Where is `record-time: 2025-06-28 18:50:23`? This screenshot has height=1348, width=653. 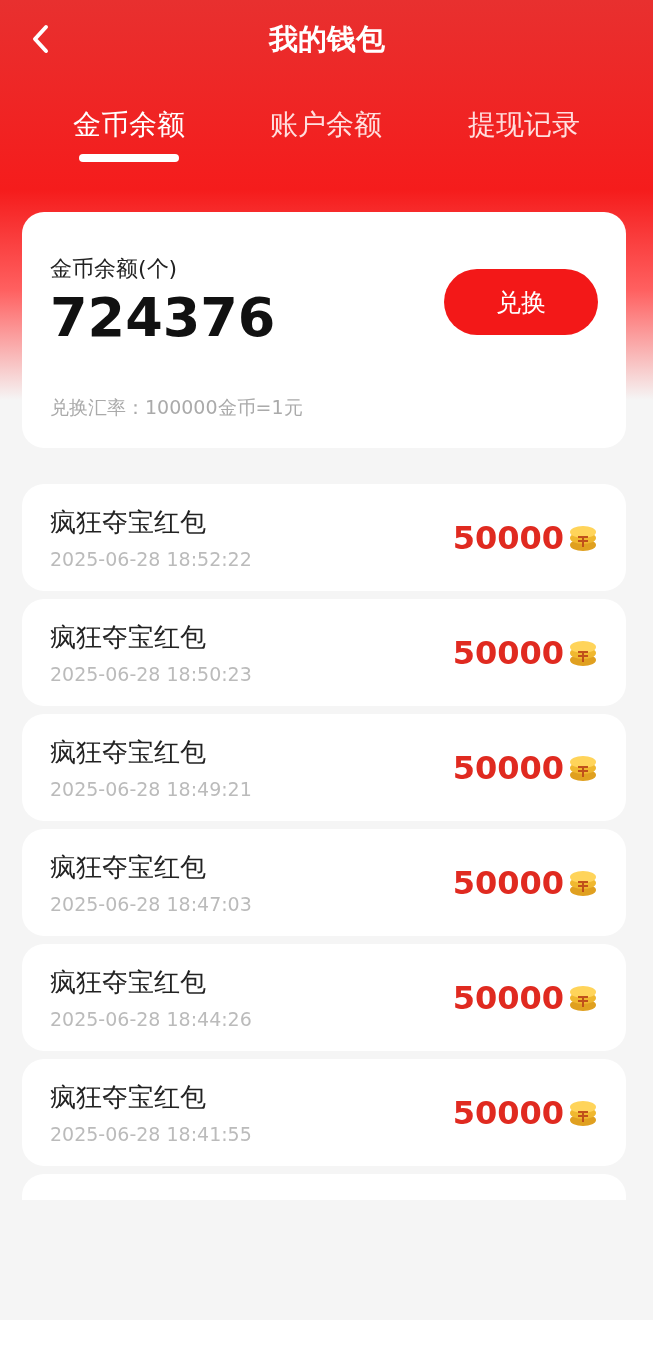 record-time: 2025-06-28 18:50:23 is located at coordinates (151, 674).